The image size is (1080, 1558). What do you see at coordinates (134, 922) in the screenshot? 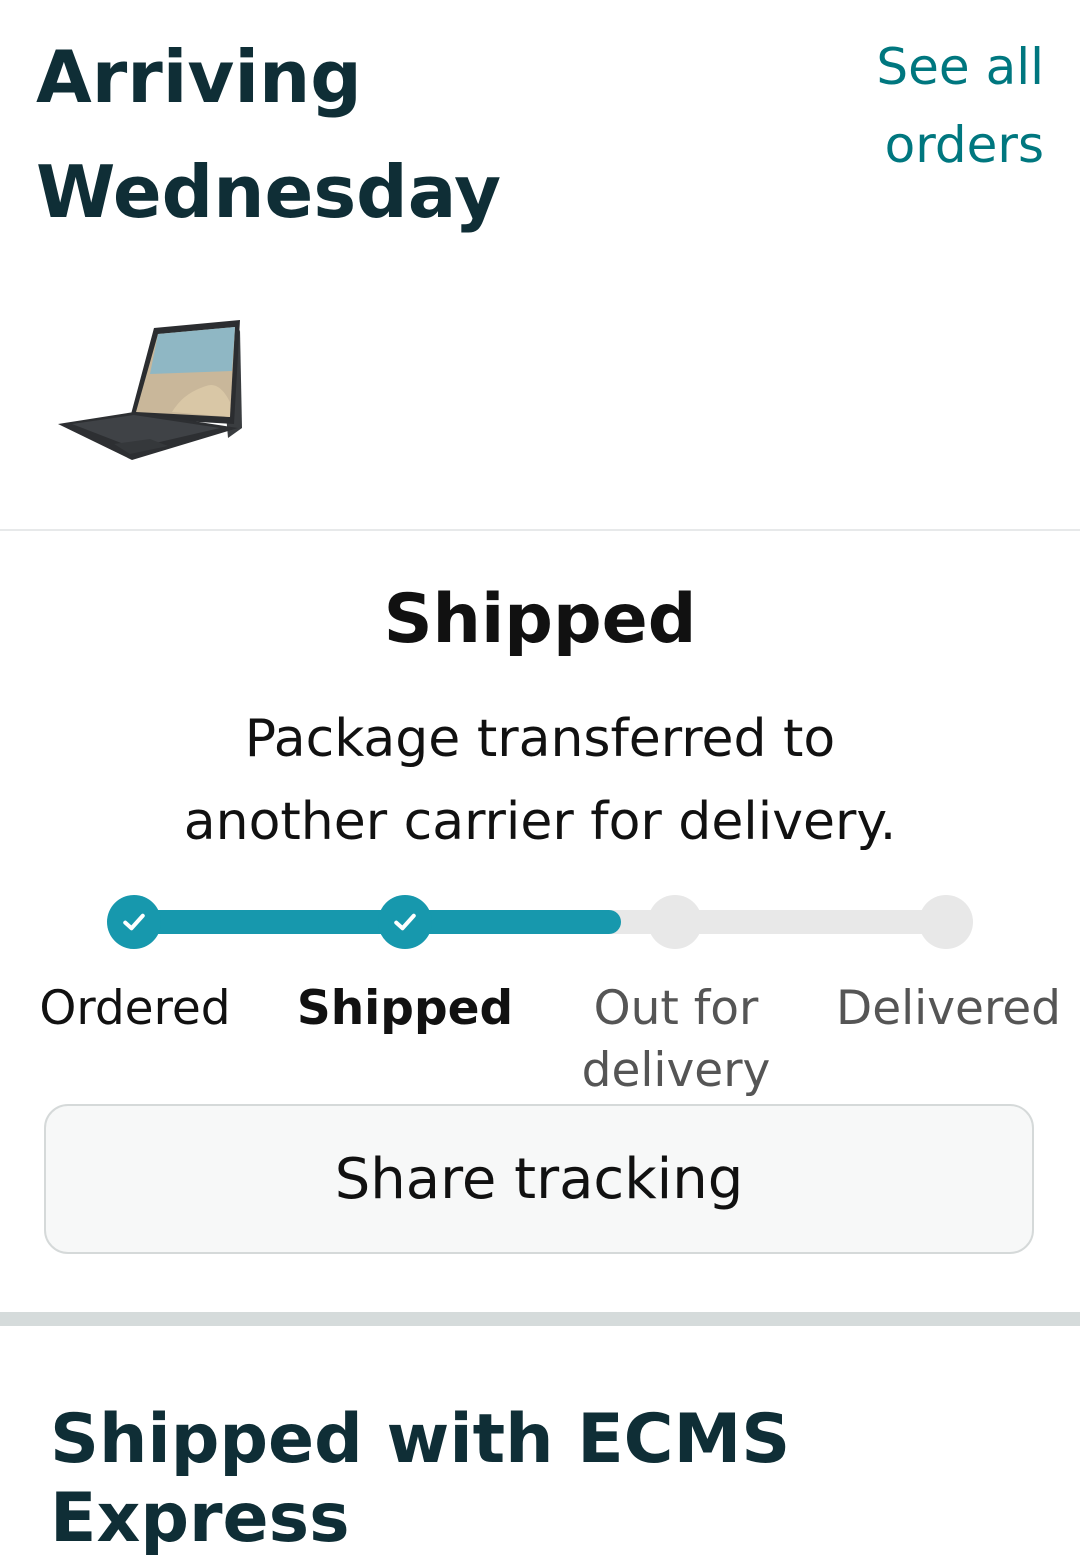
I see `step-ordered-check-icon` at bounding box center [134, 922].